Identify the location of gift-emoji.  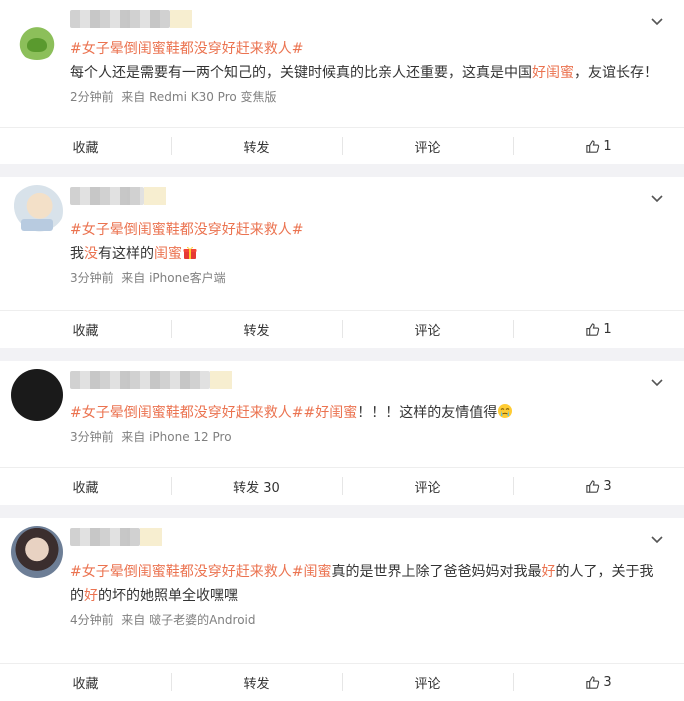
(190, 252).